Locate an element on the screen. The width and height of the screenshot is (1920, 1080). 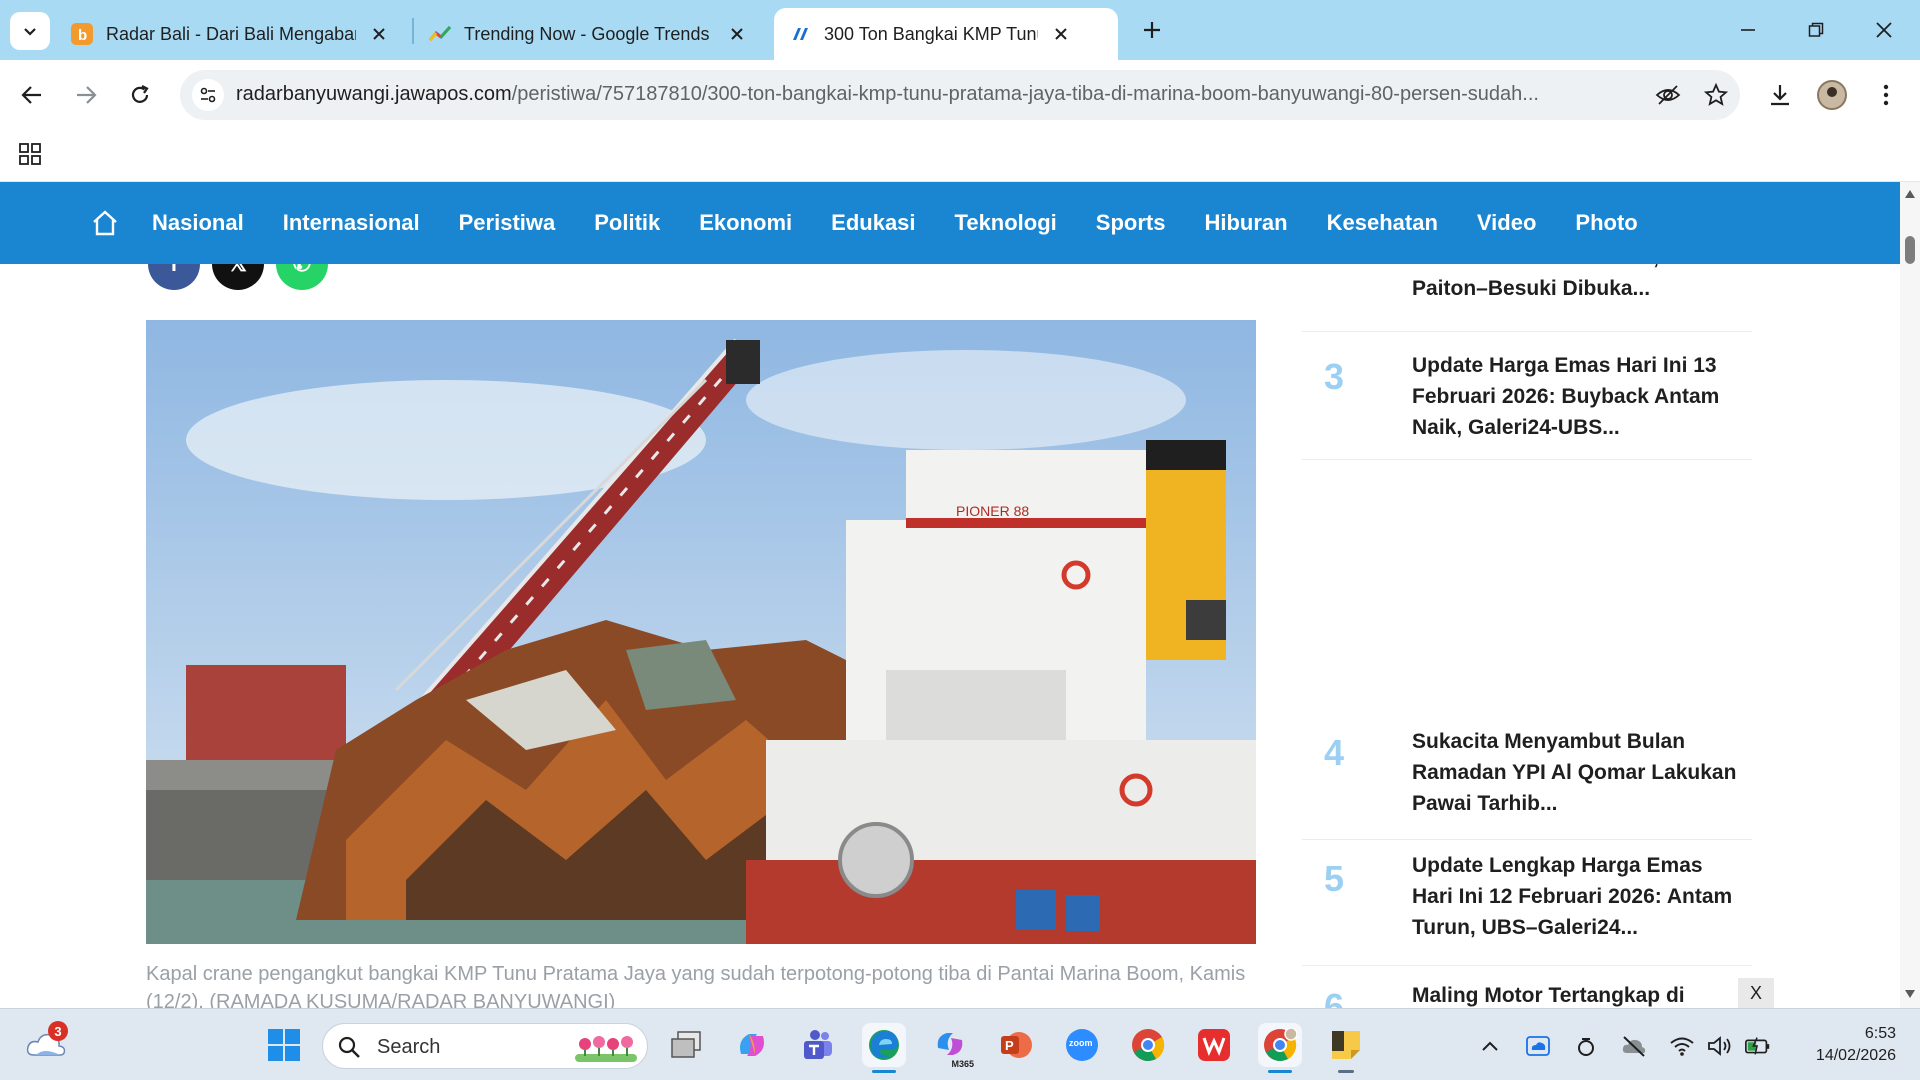
tab-title: 300 Ton Bangkai KMP Tunu Pratama is located at coordinates (931, 33).